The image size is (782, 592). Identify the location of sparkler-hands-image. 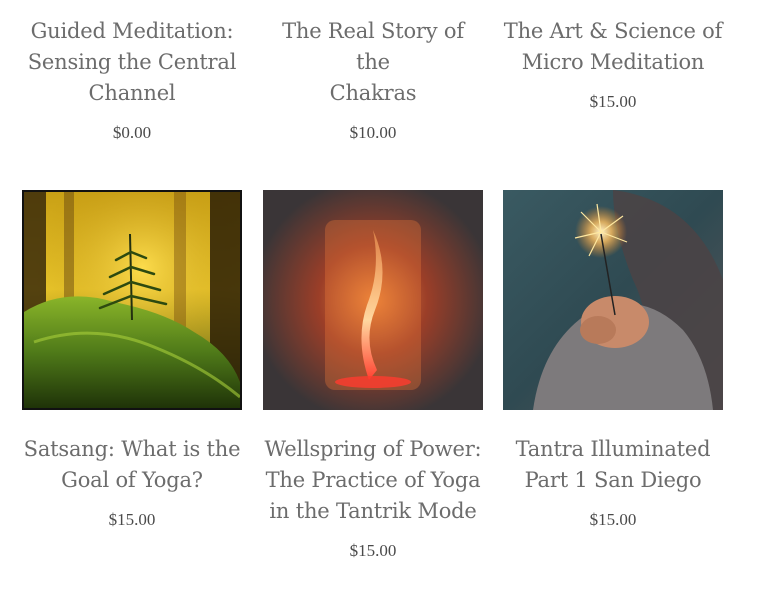
(613, 300).